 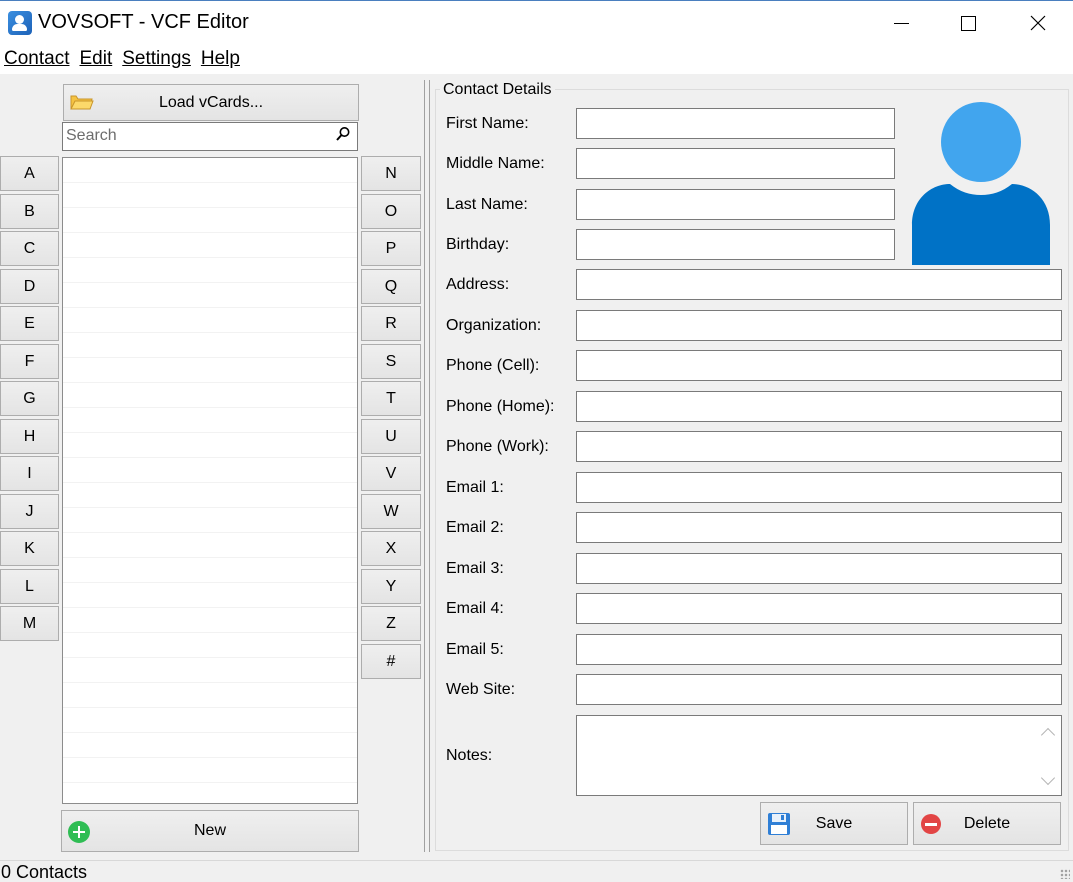 I want to click on menu-edit-label: Edit, so click(x=96, y=58).